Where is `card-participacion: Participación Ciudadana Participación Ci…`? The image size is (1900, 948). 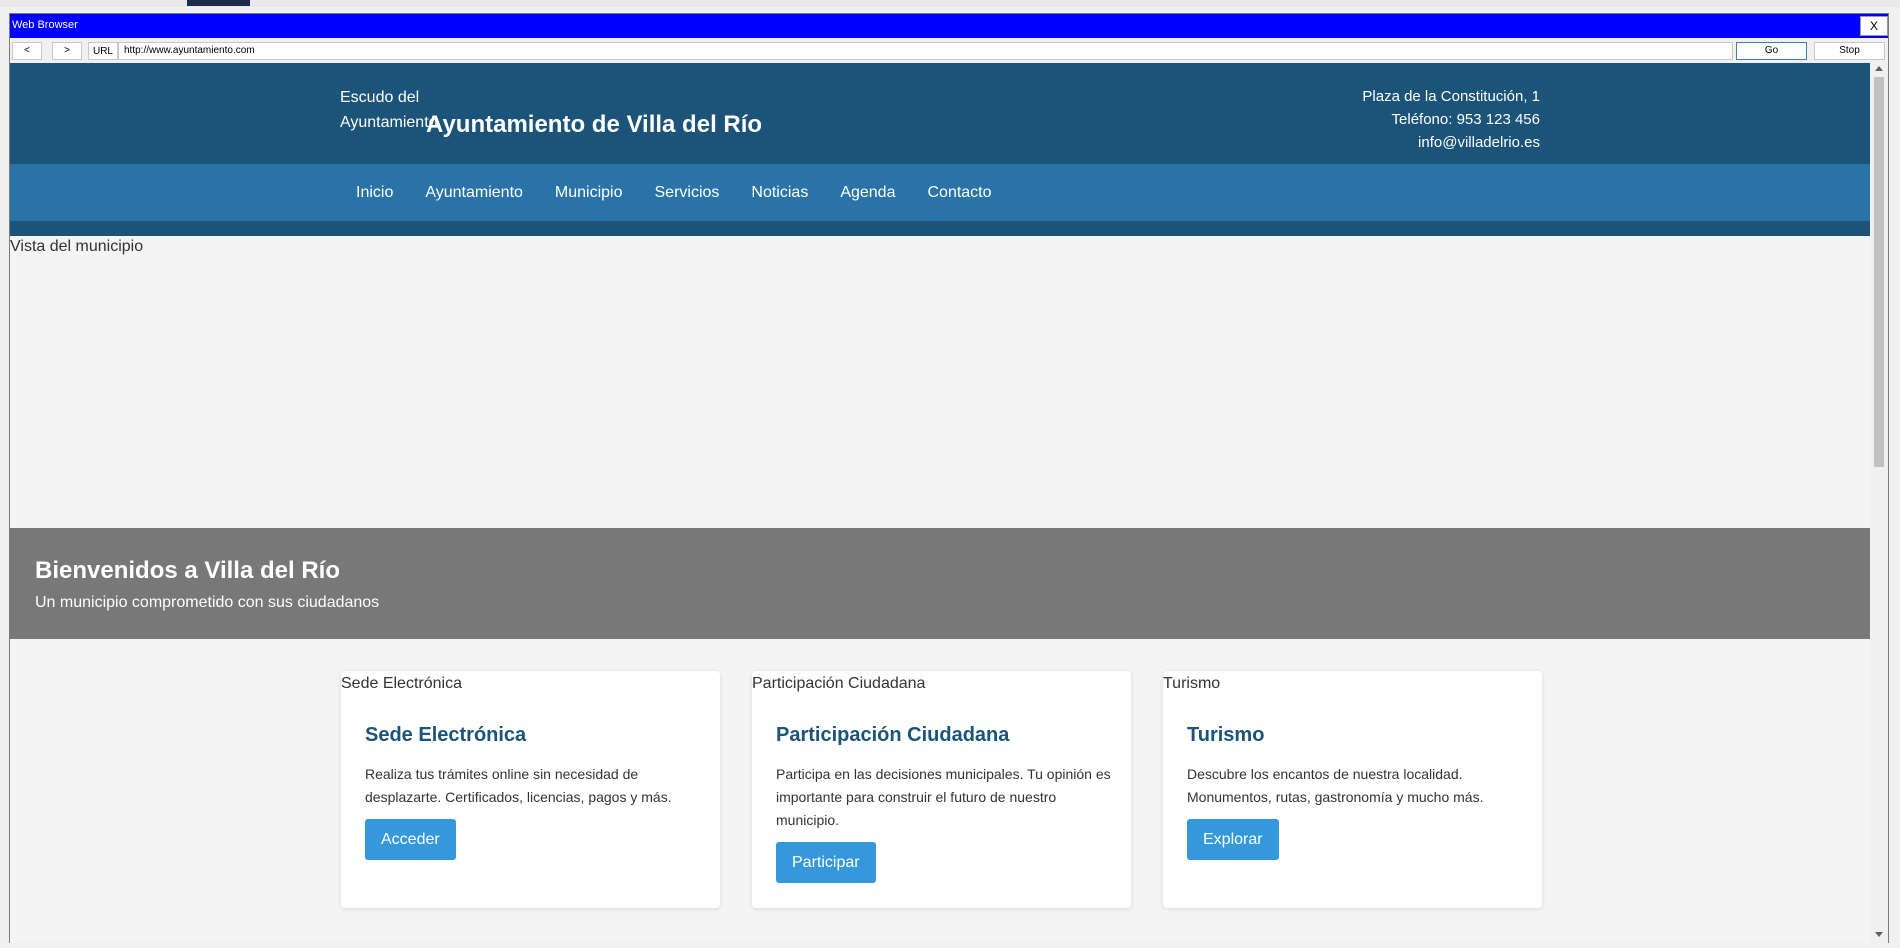
card-participacion: Participación Ciudadana Participación Ci… is located at coordinates (941, 789).